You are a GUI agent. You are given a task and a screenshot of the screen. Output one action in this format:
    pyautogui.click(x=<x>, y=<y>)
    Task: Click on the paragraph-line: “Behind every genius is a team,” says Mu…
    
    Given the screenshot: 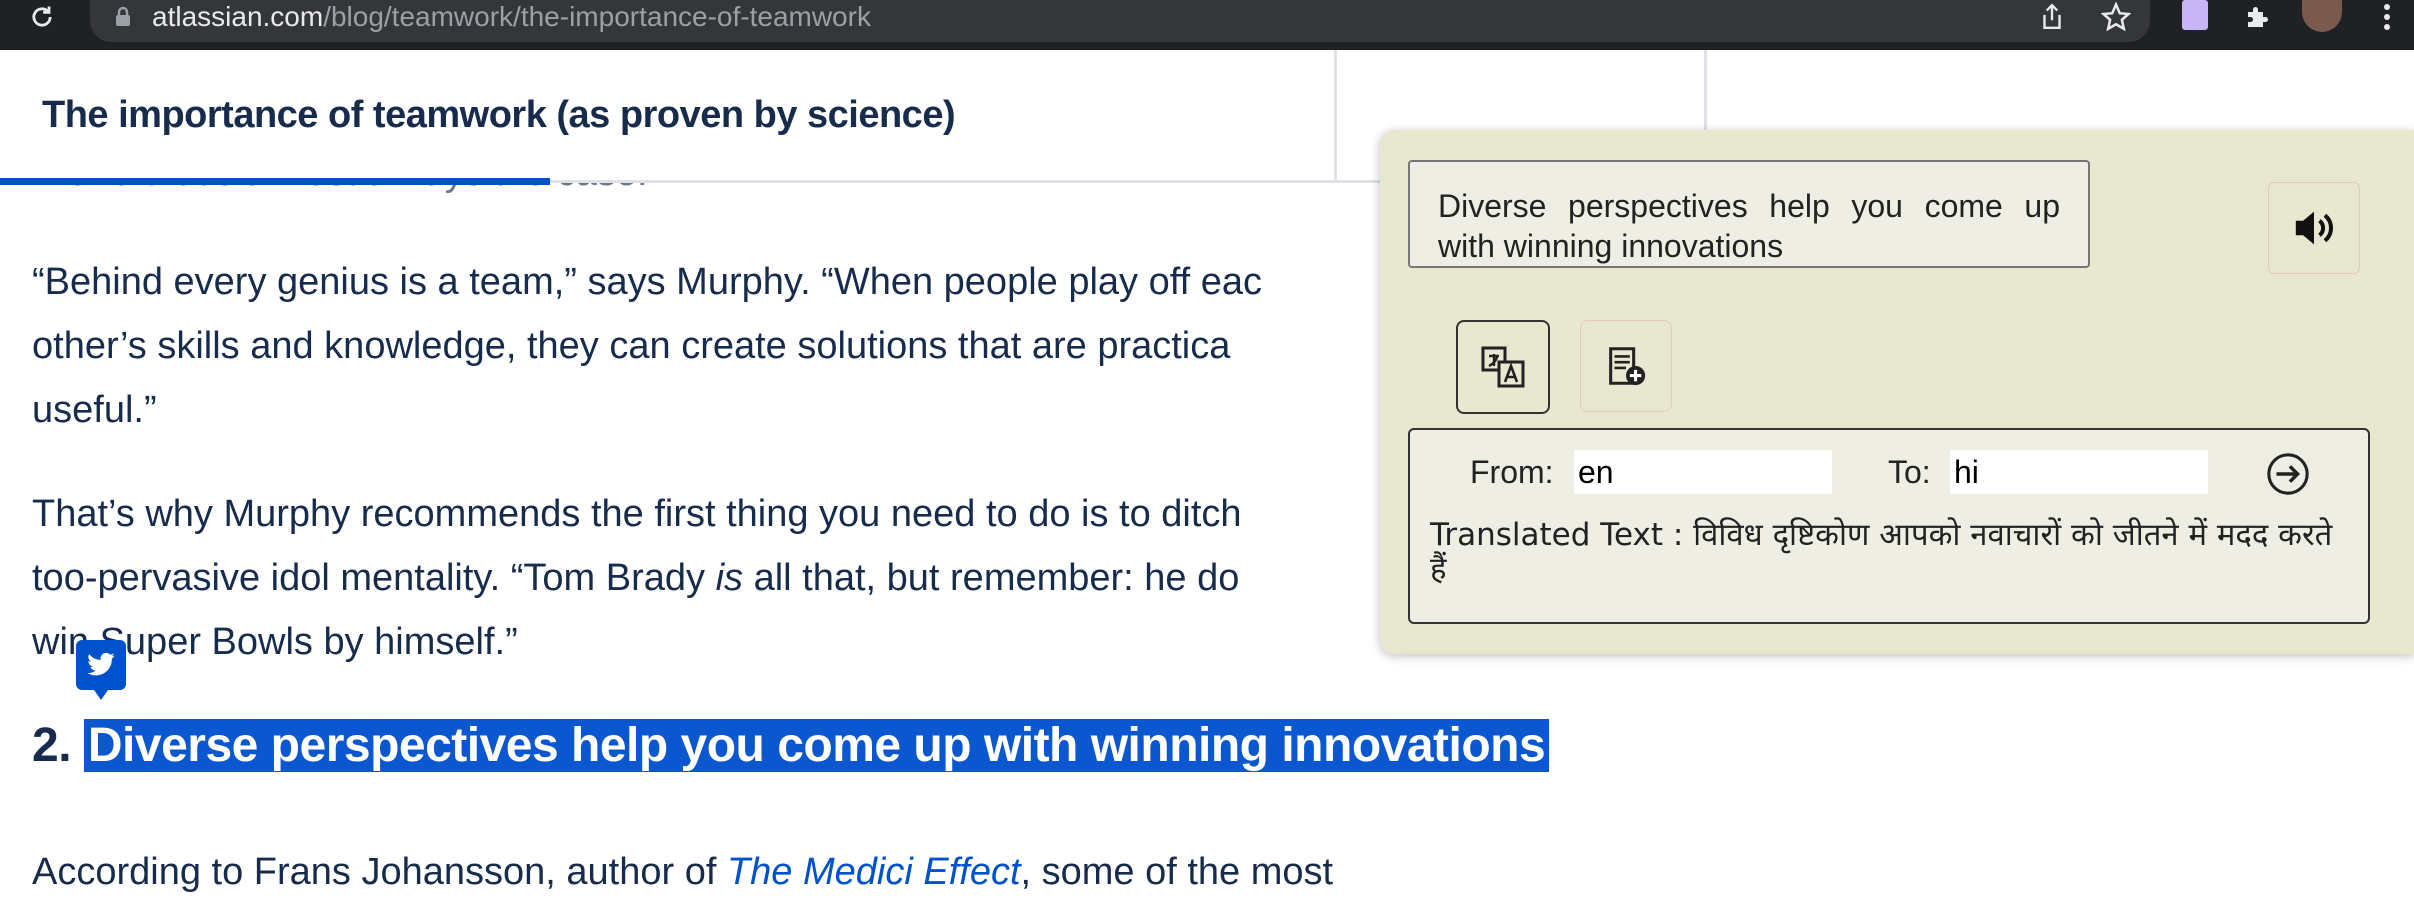 What is the action you would take?
    pyautogui.click(x=647, y=282)
    